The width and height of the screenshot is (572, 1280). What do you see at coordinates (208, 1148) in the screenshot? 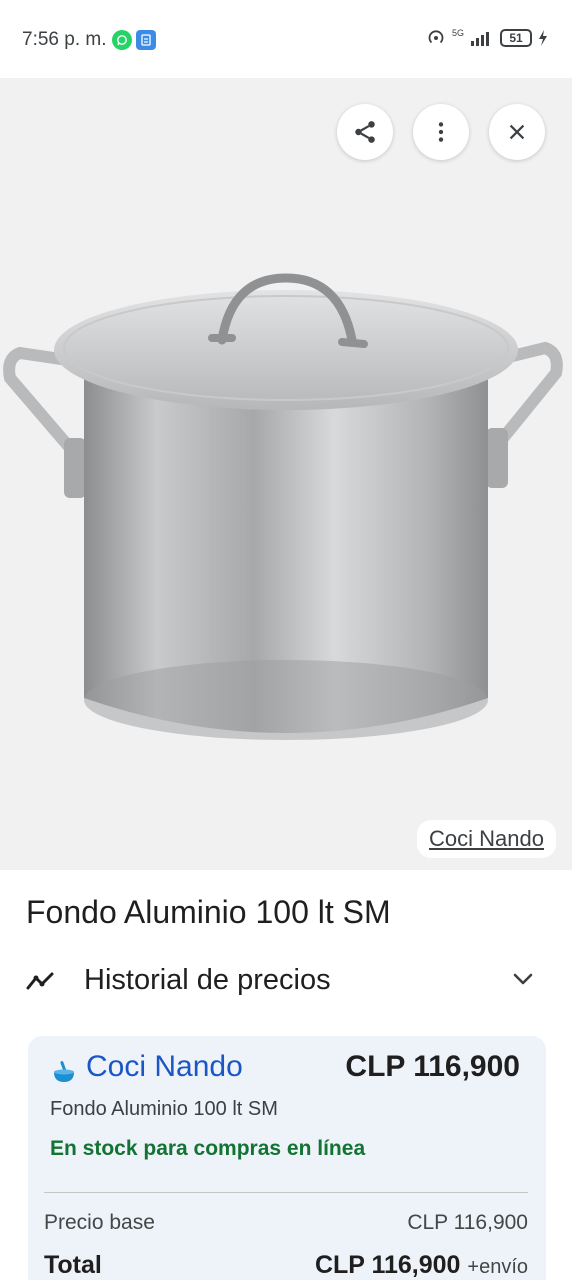
I see `stock-status: En stock para compras en línea` at bounding box center [208, 1148].